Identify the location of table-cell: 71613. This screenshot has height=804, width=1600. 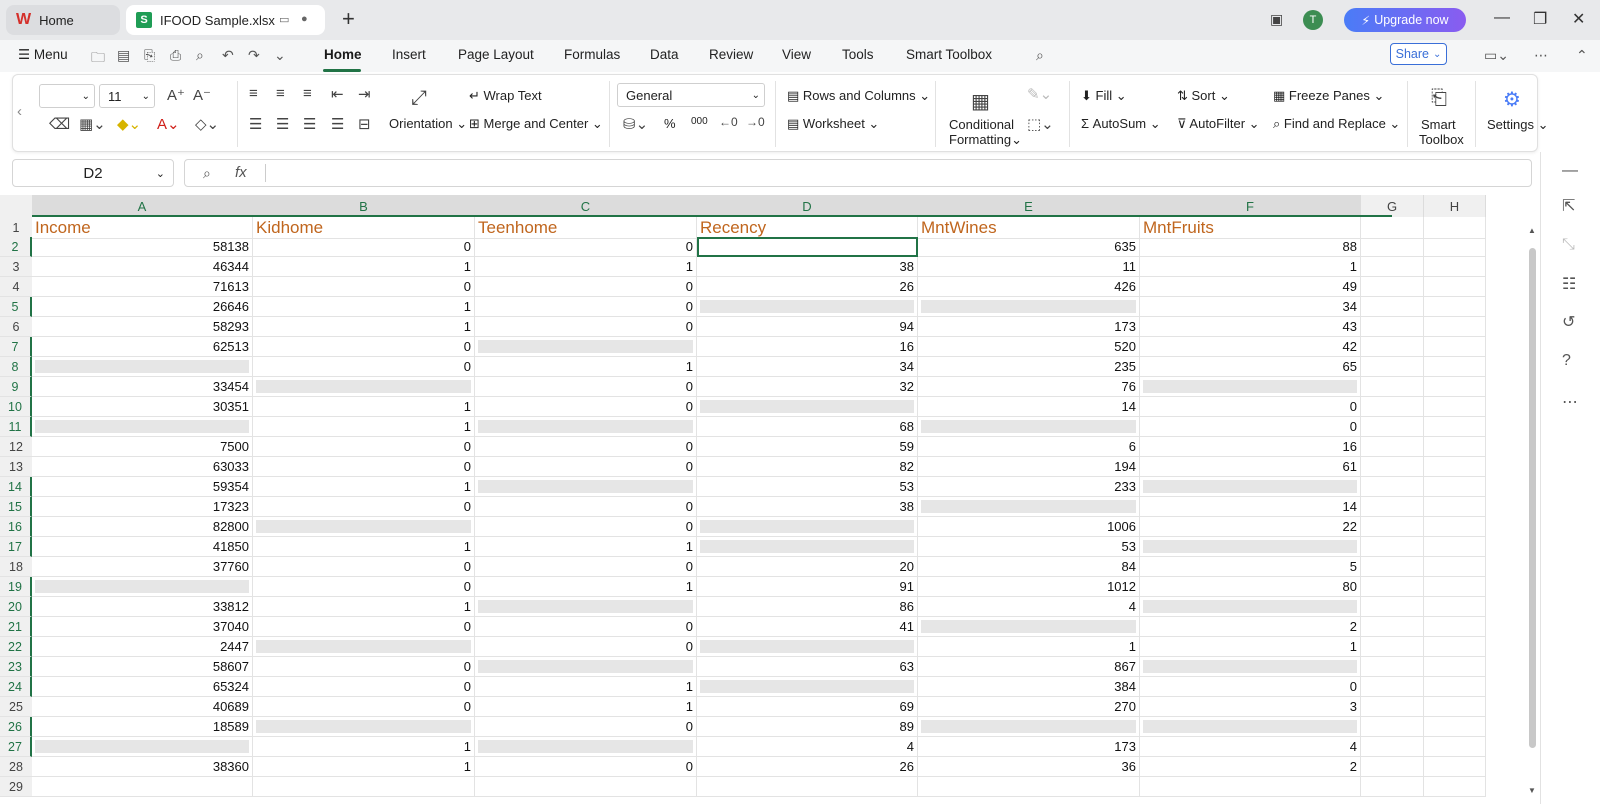
(142, 287).